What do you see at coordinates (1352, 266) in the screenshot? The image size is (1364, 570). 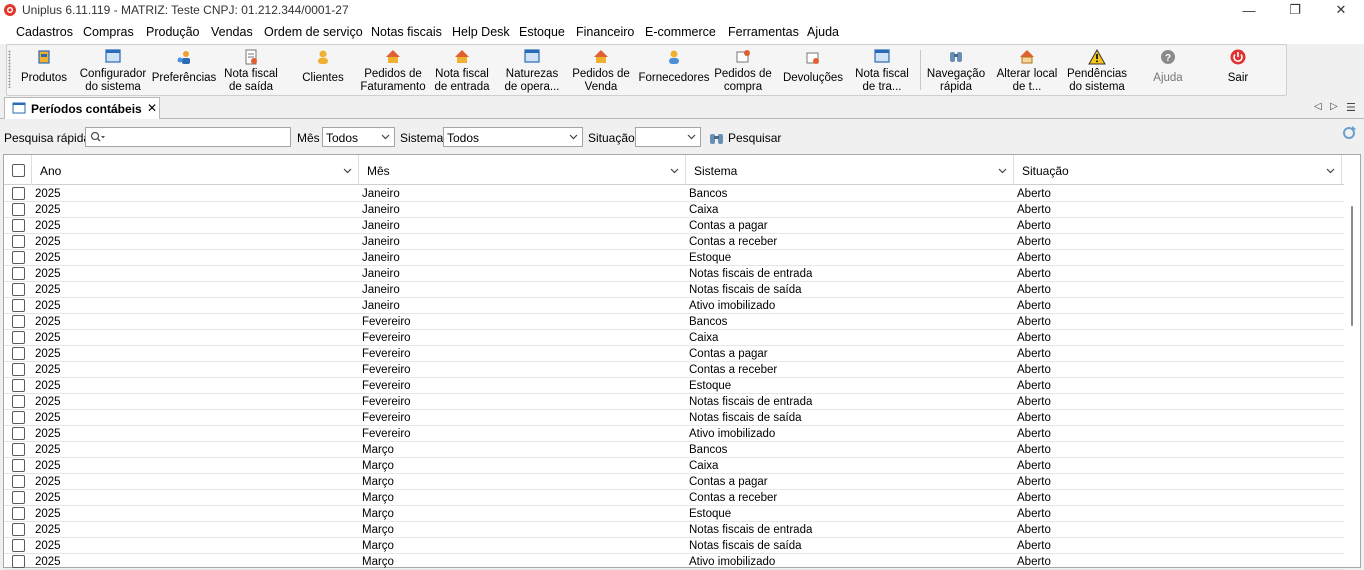 I see `scrollbar-thumb` at bounding box center [1352, 266].